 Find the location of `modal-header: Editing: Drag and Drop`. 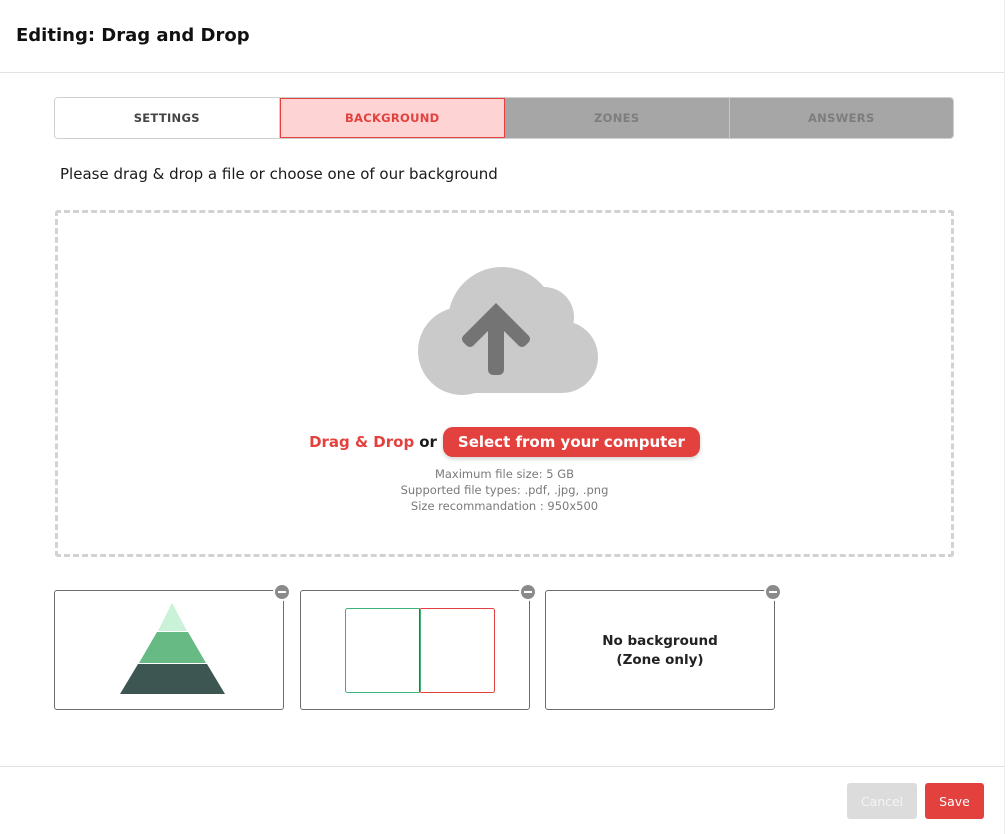

modal-header: Editing: Drag and Drop is located at coordinates (502, 36).